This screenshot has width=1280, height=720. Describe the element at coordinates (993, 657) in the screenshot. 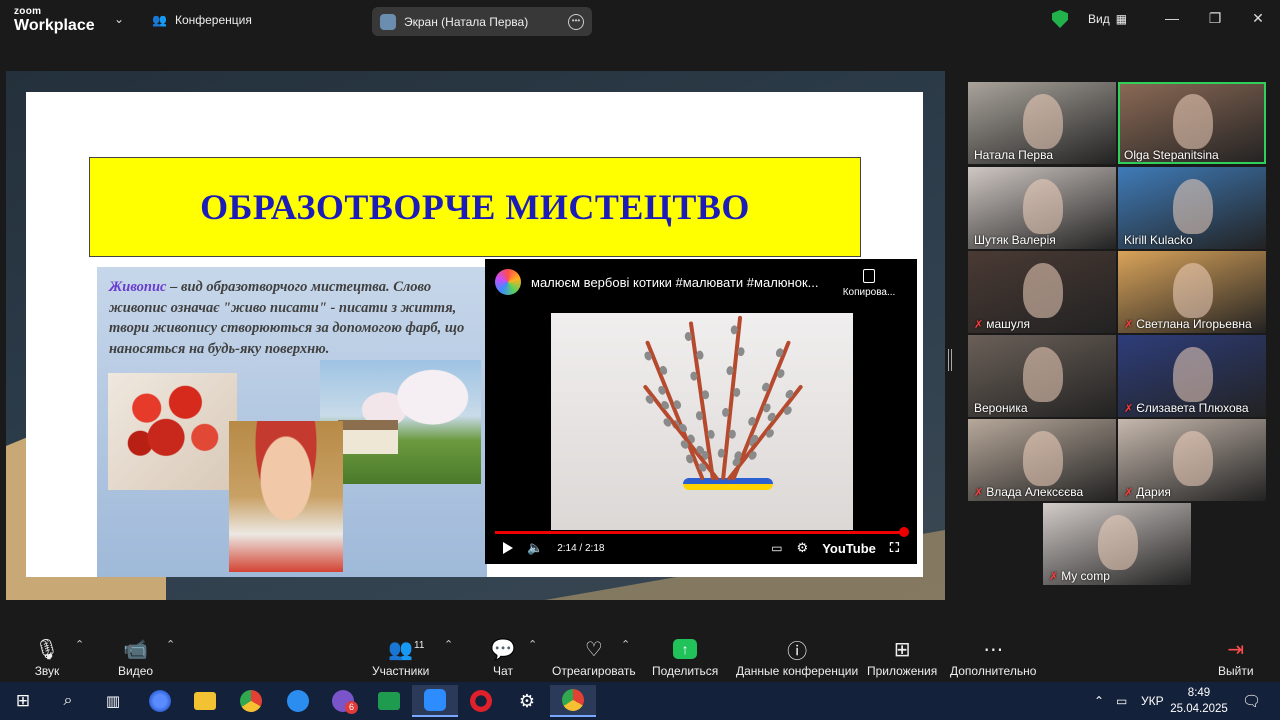

I see `more-button: ⋯ Дополнительно` at that location.